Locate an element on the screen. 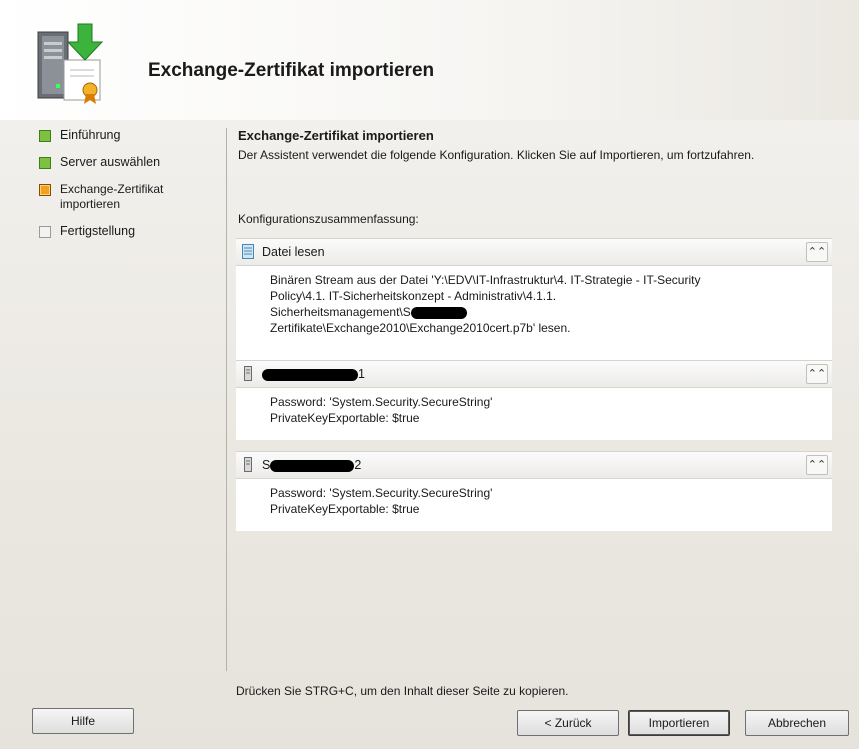 Image resolution: width=859 pixels, height=749 pixels. step-label: Fertigstellung is located at coordinates (98, 231).